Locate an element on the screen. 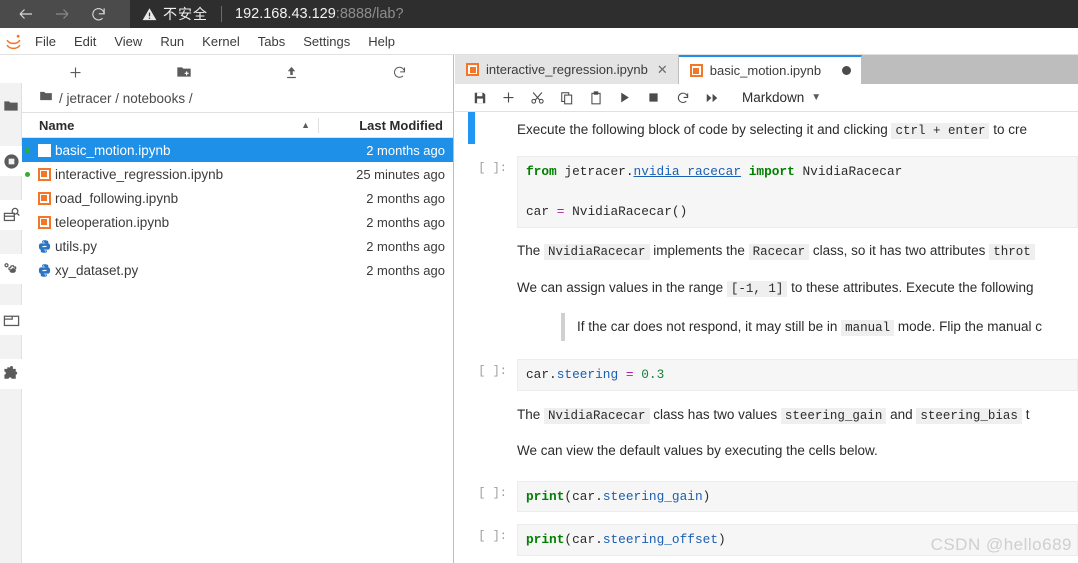 The width and height of the screenshot is (1078, 563). inline-code: throt is located at coordinates (1012, 251).